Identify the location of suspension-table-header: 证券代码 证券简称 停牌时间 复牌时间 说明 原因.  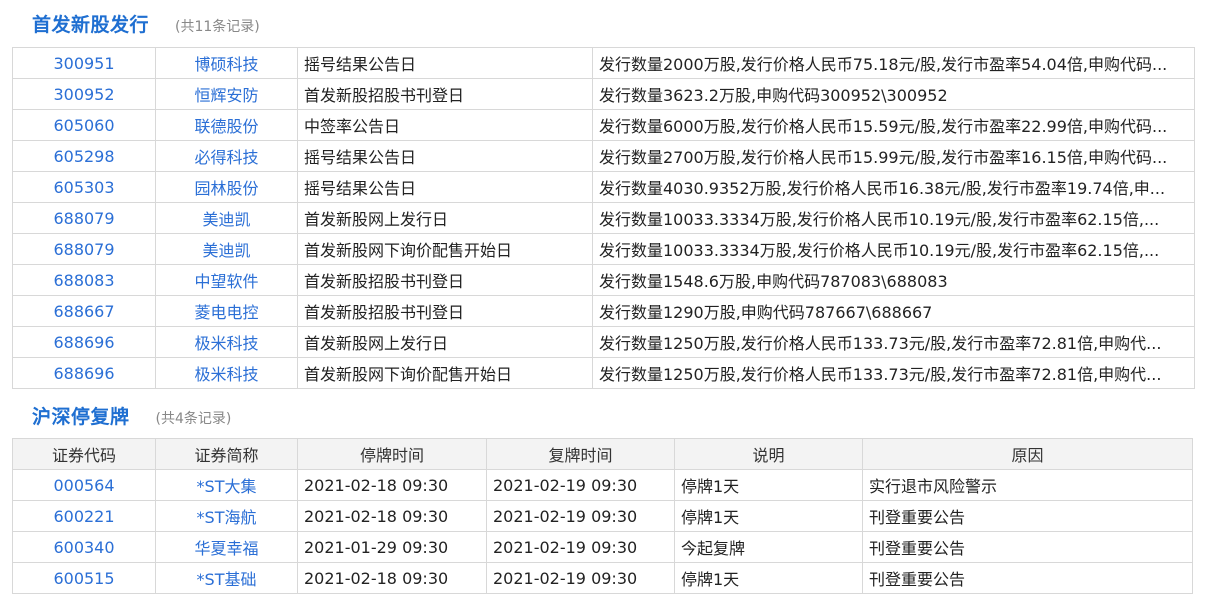
(602, 454).